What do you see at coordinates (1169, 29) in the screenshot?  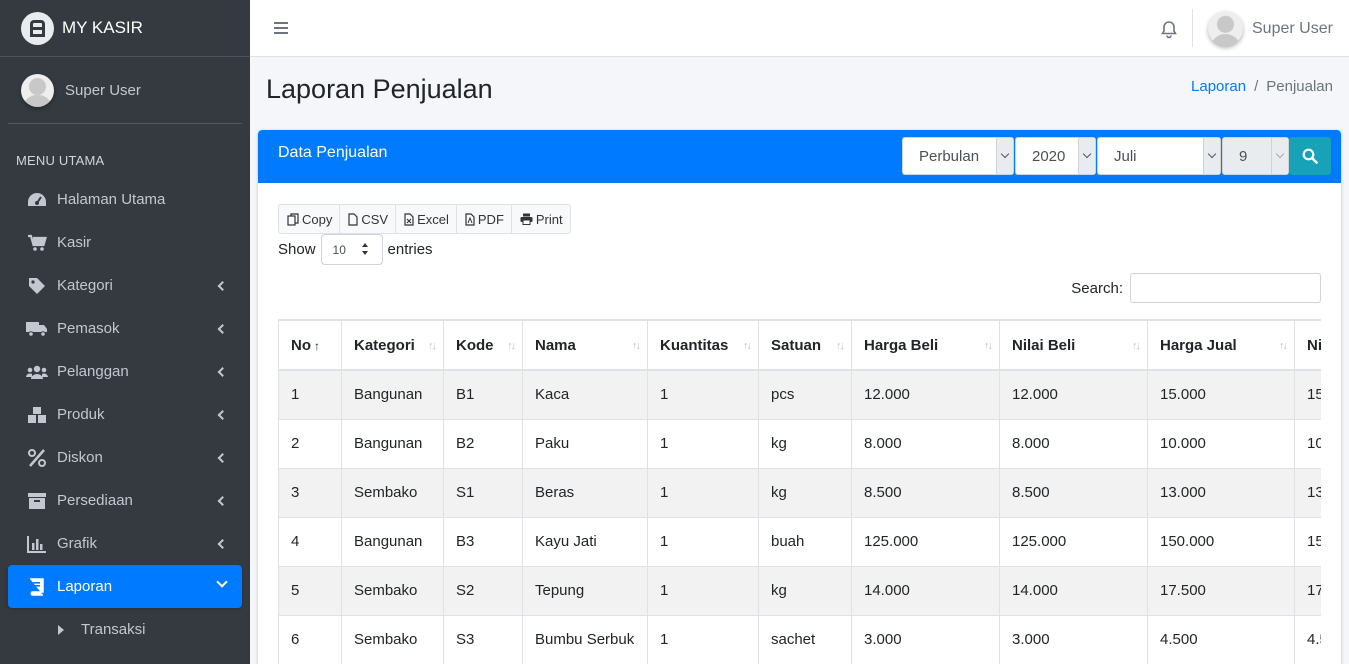 I see `bell-icon` at bounding box center [1169, 29].